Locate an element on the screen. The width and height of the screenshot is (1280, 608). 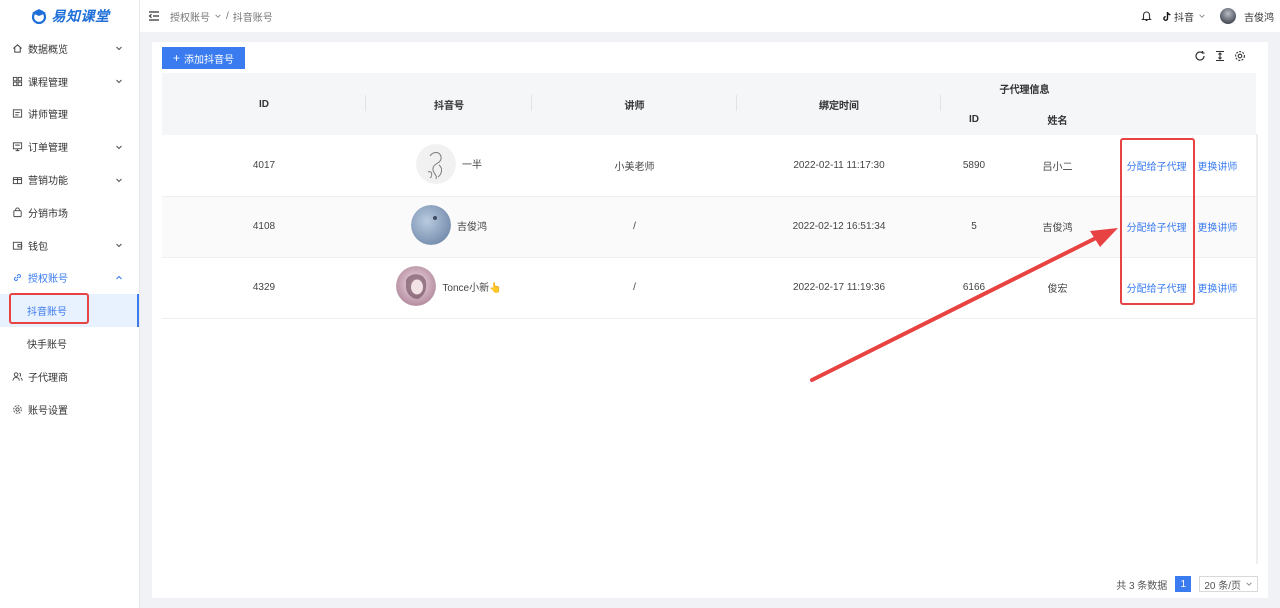
breadcrumb: 授权账号 / 抖音账号 is located at coordinates (221, 16).